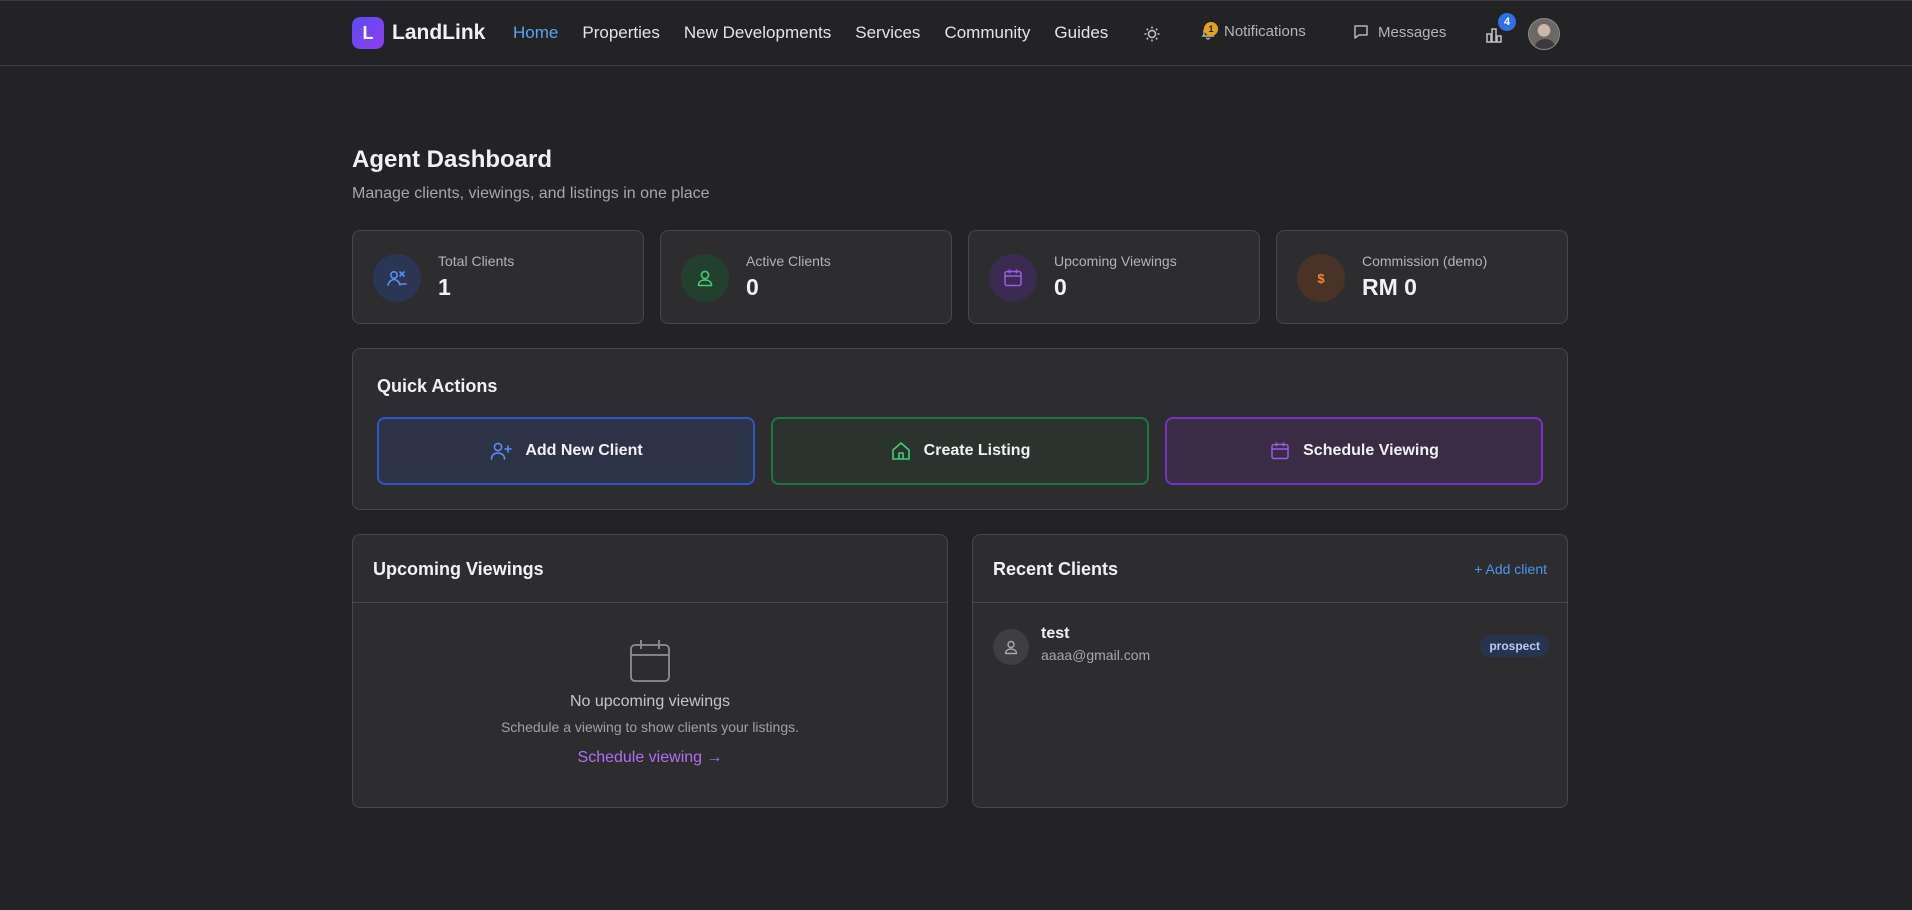 The width and height of the screenshot is (1912, 910). I want to click on messages-label: Messages, so click(1412, 32).